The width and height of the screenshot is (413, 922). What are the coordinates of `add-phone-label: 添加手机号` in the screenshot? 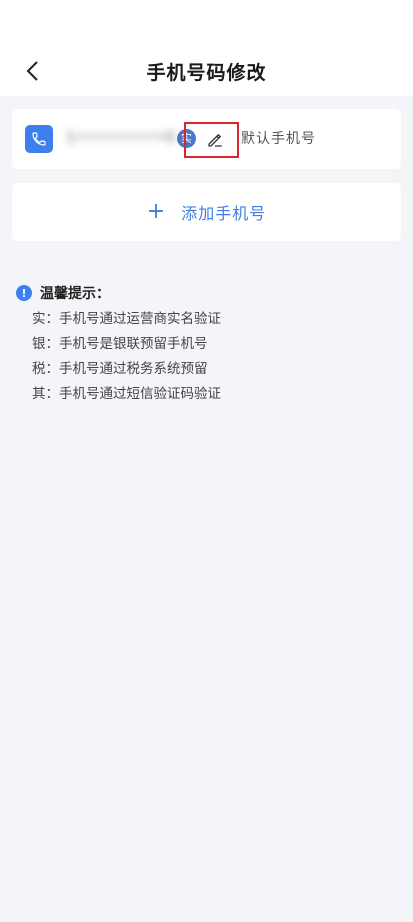 It's located at (224, 213).